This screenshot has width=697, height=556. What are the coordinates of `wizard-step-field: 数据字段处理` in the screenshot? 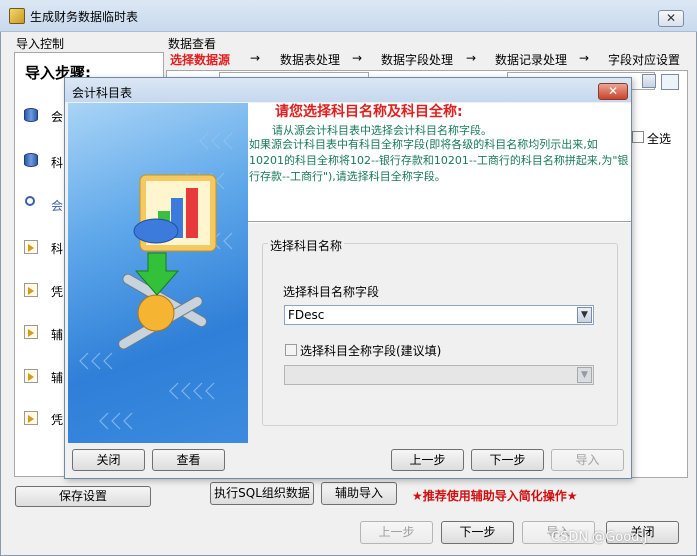 It's located at (417, 59).